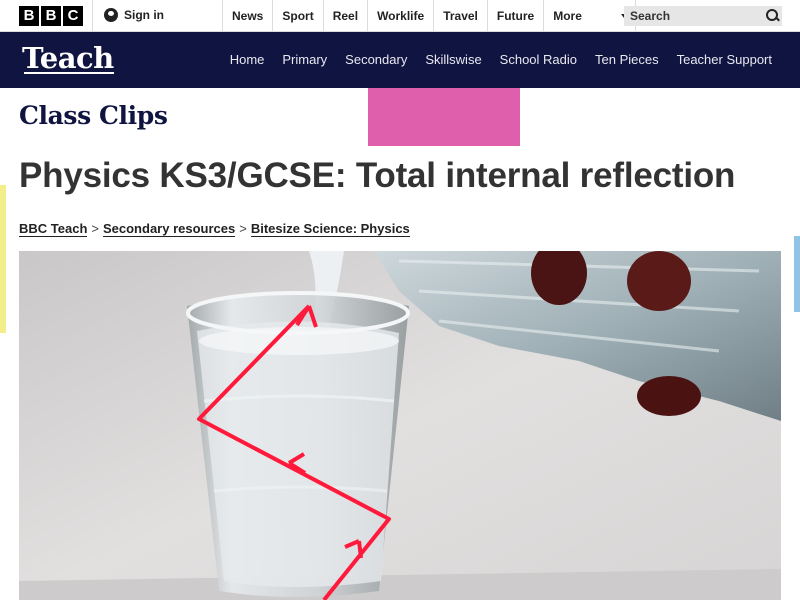  Describe the element at coordinates (797, 274) in the screenshot. I see `blue-accent-bar` at that location.